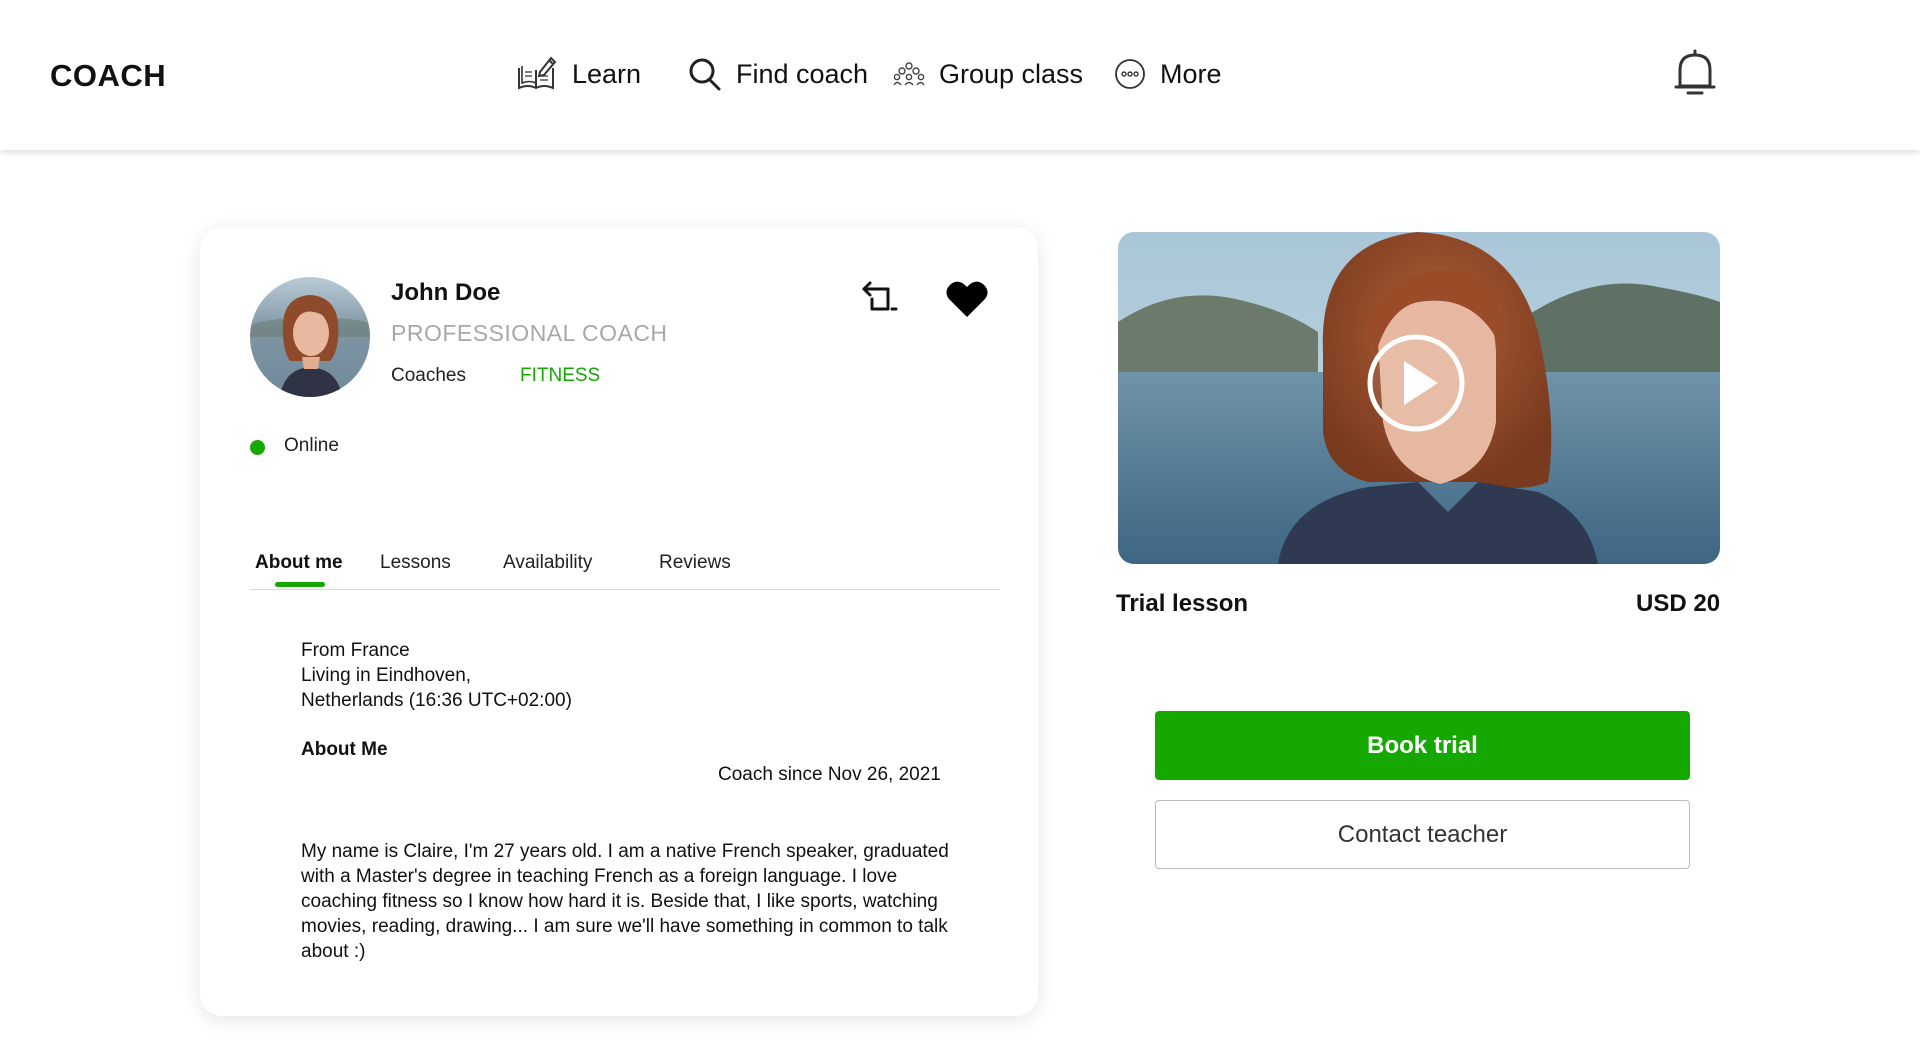 The width and height of the screenshot is (1920, 1054). What do you see at coordinates (529, 333) in the screenshot?
I see `coach-title: PROFESSIONAL COACH` at bounding box center [529, 333].